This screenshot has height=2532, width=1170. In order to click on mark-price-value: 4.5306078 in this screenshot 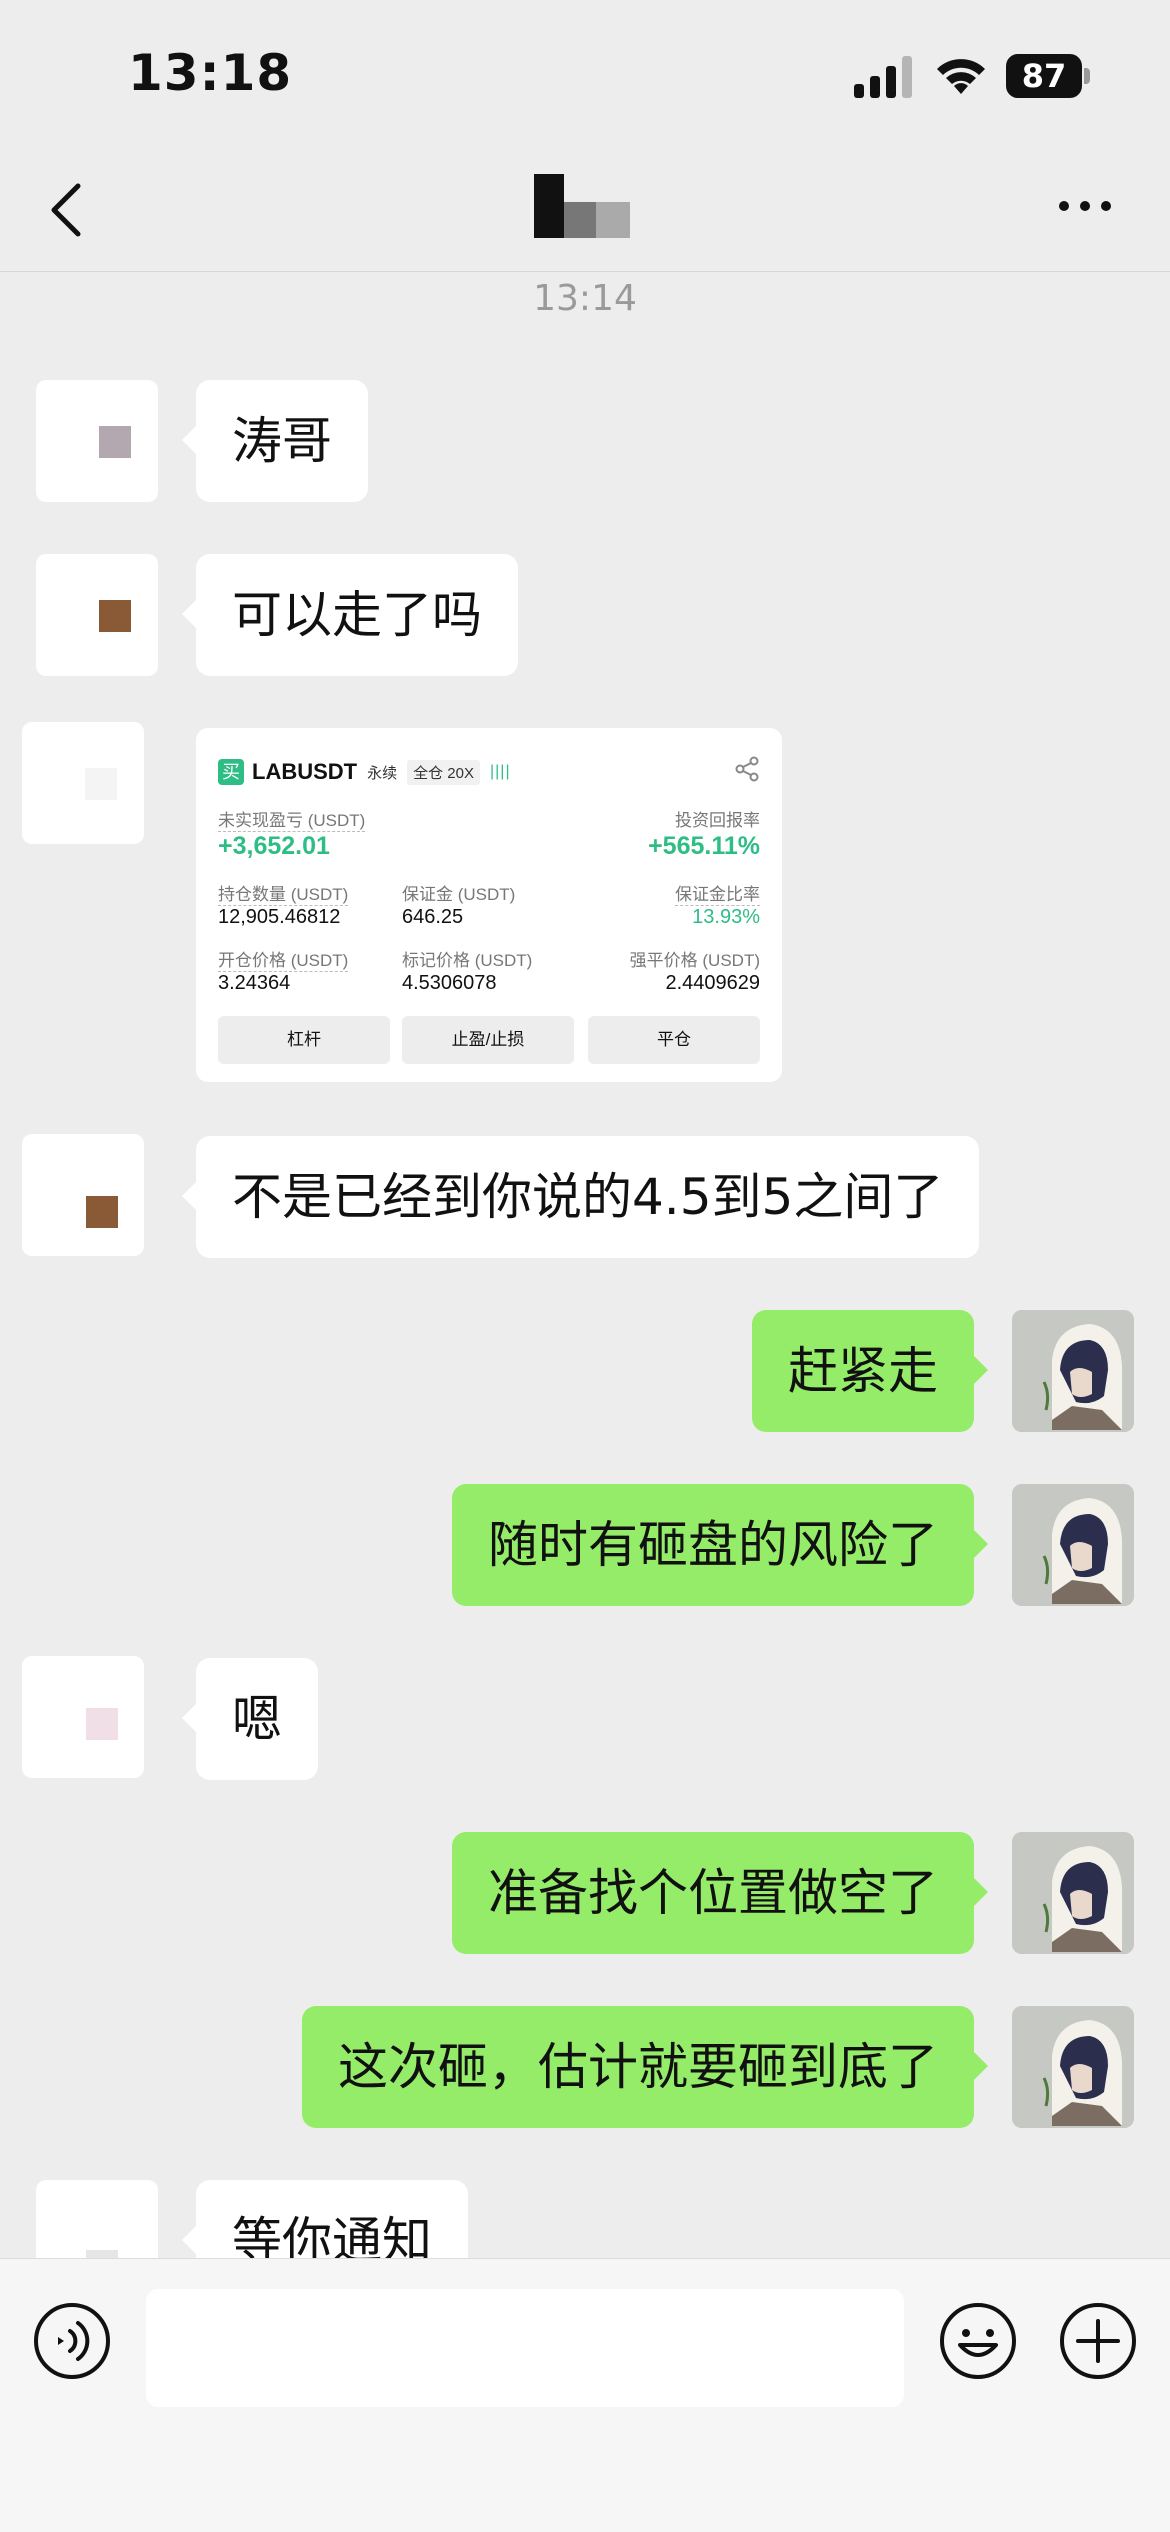, I will do `click(449, 983)`.